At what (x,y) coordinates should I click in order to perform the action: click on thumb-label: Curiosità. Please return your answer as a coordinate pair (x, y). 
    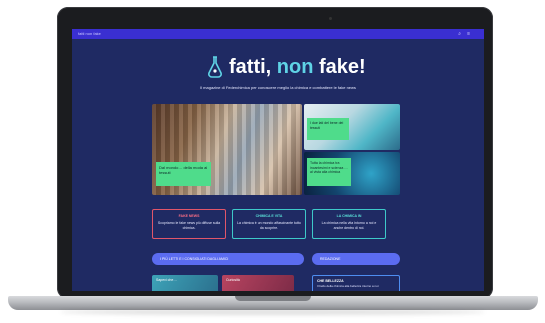
    Looking at the image, I should click on (233, 280).